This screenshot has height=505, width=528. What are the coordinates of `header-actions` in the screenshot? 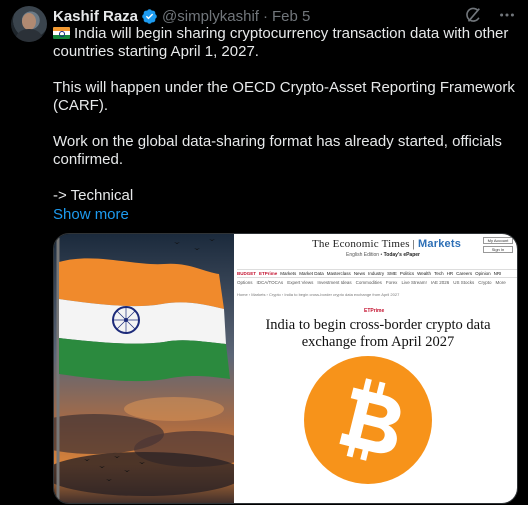 It's located at (490, 15).